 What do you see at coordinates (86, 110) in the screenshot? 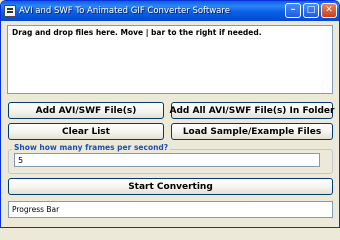
I see `add-files-button: Add AVI/SWF File(s)` at bounding box center [86, 110].